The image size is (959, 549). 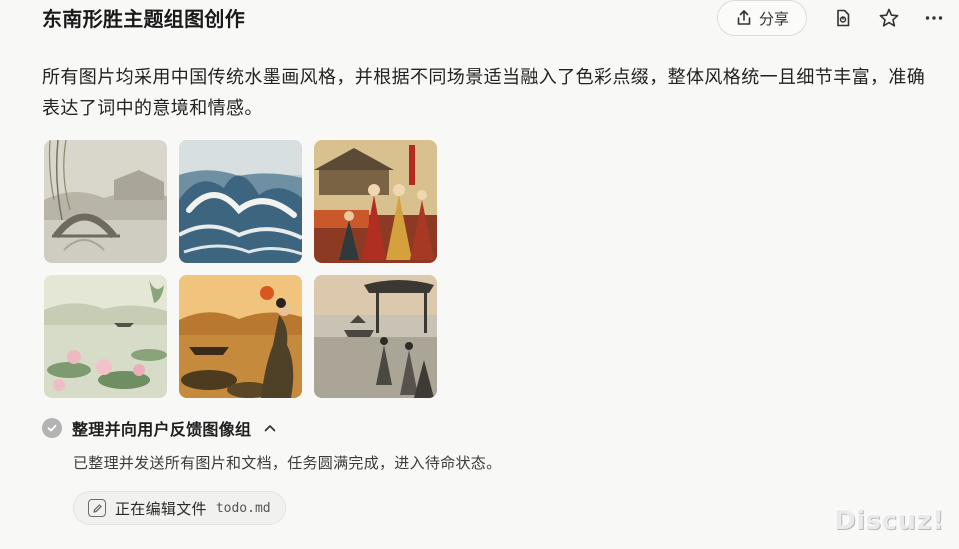 I want to click on document-button, so click(x=843, y=18).